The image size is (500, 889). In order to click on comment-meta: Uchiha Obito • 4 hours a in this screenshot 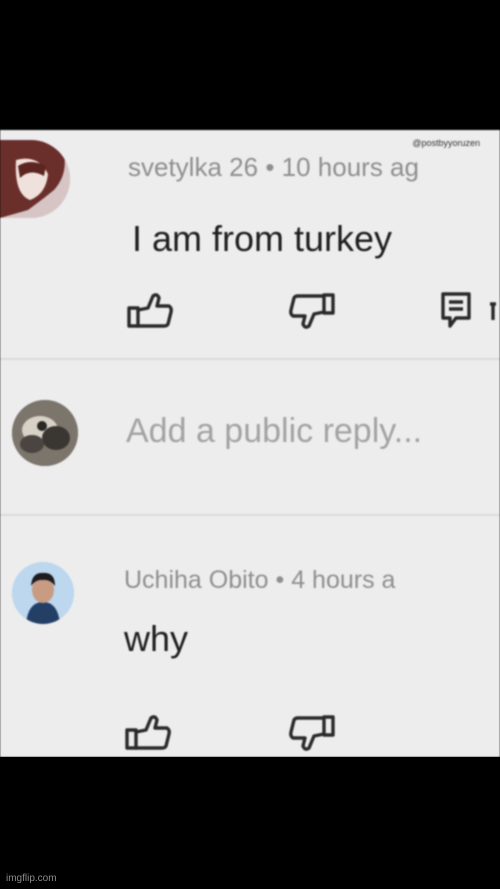, I will do `click(259, 580)`.